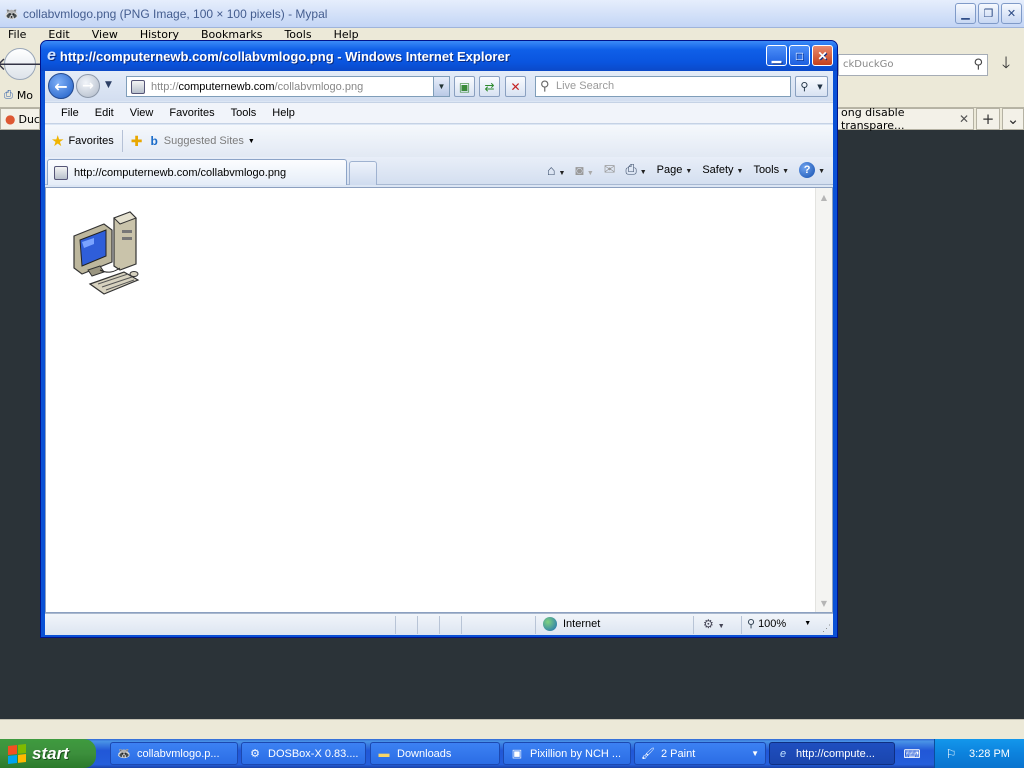 The width and height of the screenshot is (1024, 768). I want to click on mypal-tab-current: ong disable transpare... ✕, so click(905, 119).